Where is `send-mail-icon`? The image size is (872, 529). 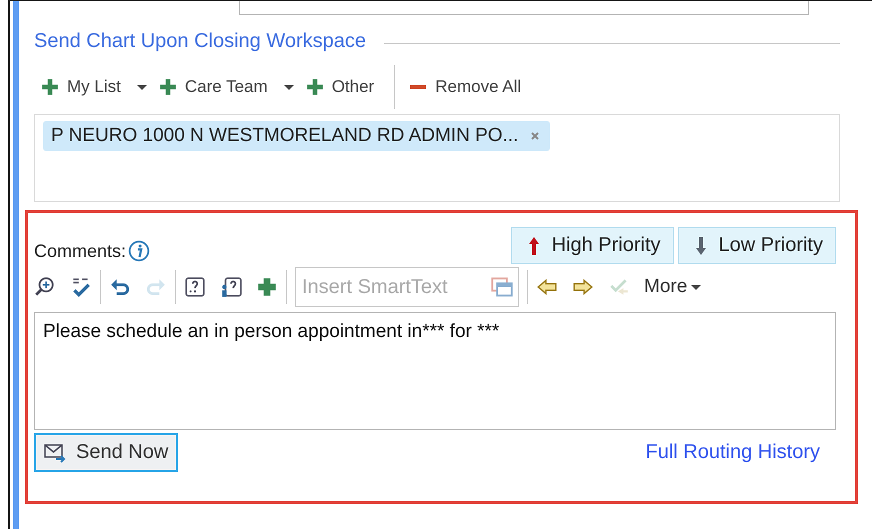
send-mail-icon is located at coordinates (56, 452).